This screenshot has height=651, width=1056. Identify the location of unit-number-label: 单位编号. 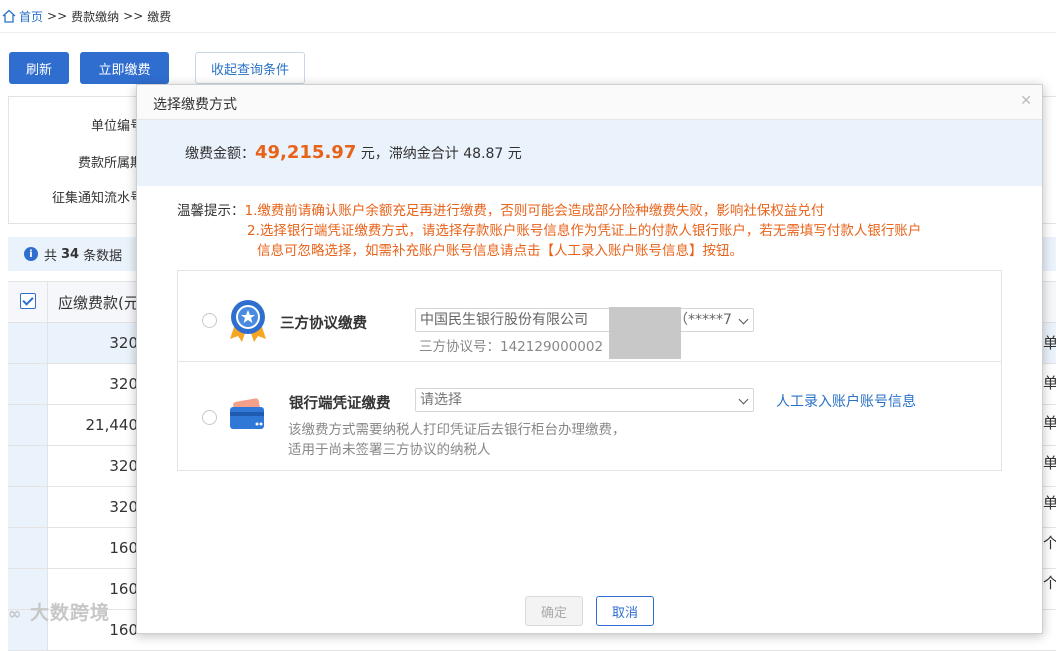
(116, 126).